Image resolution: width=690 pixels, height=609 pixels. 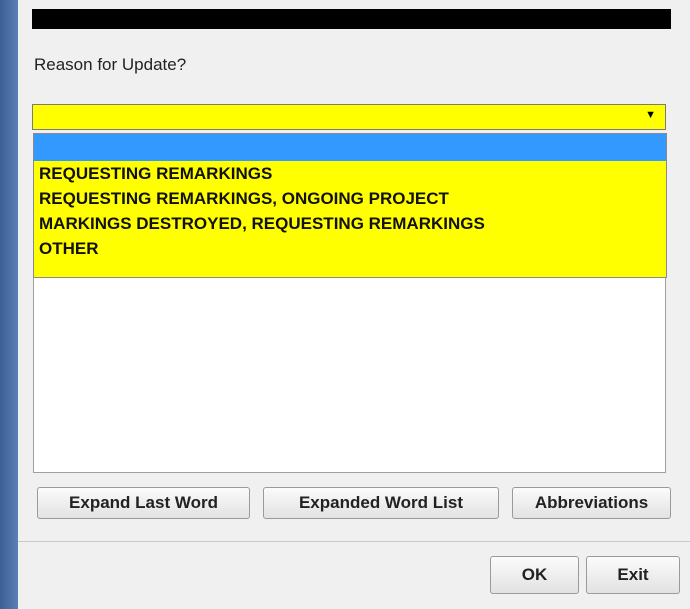 What do you see at coordinates (591, 503) in the screenshot?
I see `abbreviations-button: Abbreviations` at bounding box center [591, 503].